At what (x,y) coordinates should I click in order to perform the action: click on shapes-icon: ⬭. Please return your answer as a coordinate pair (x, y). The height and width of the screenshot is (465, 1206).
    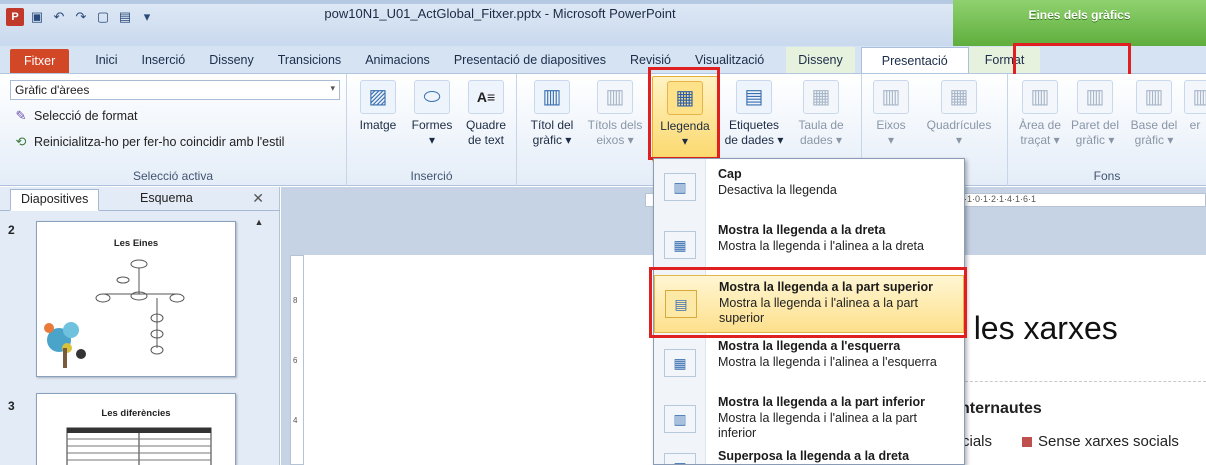
    Looking at the image, I should click on (432, 97).